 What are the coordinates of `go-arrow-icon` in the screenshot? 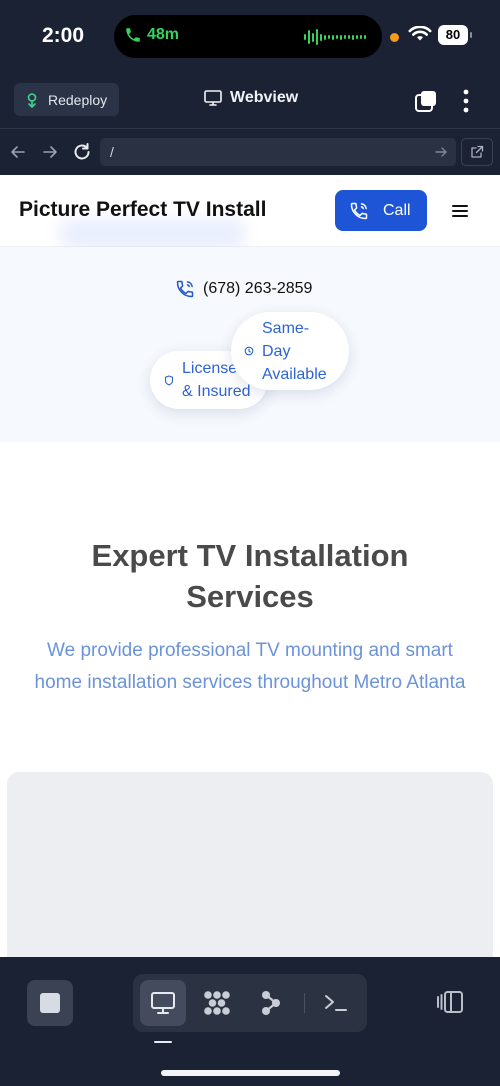 It's located at (441, 152).